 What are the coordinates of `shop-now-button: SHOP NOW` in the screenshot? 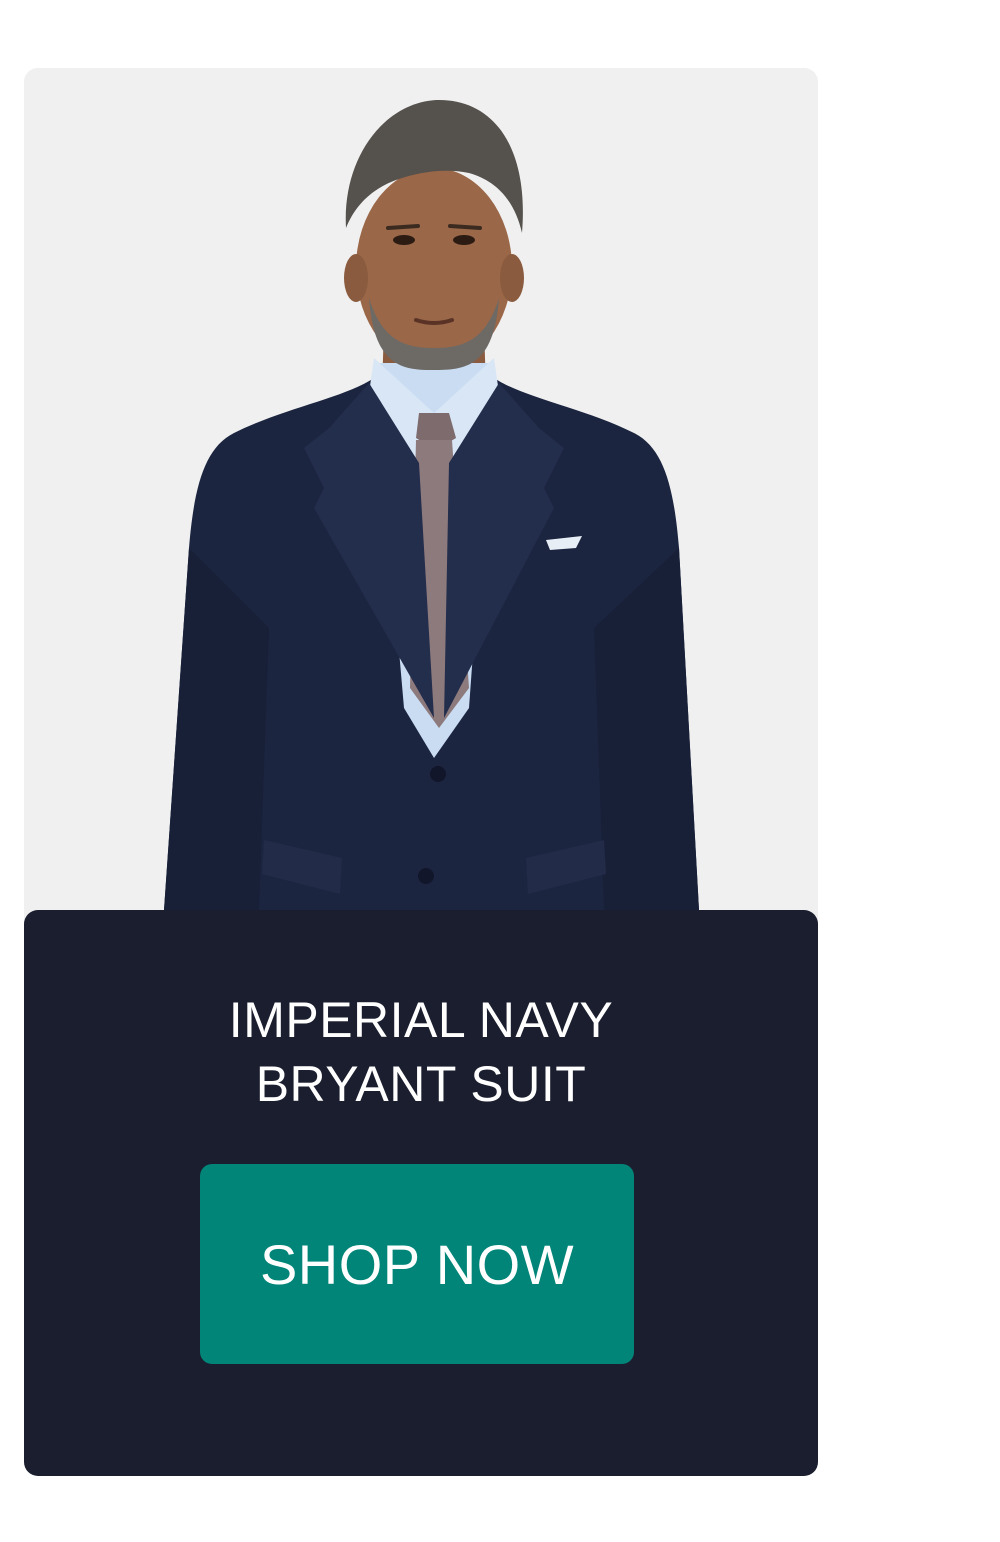 It's located at (417, 1264).